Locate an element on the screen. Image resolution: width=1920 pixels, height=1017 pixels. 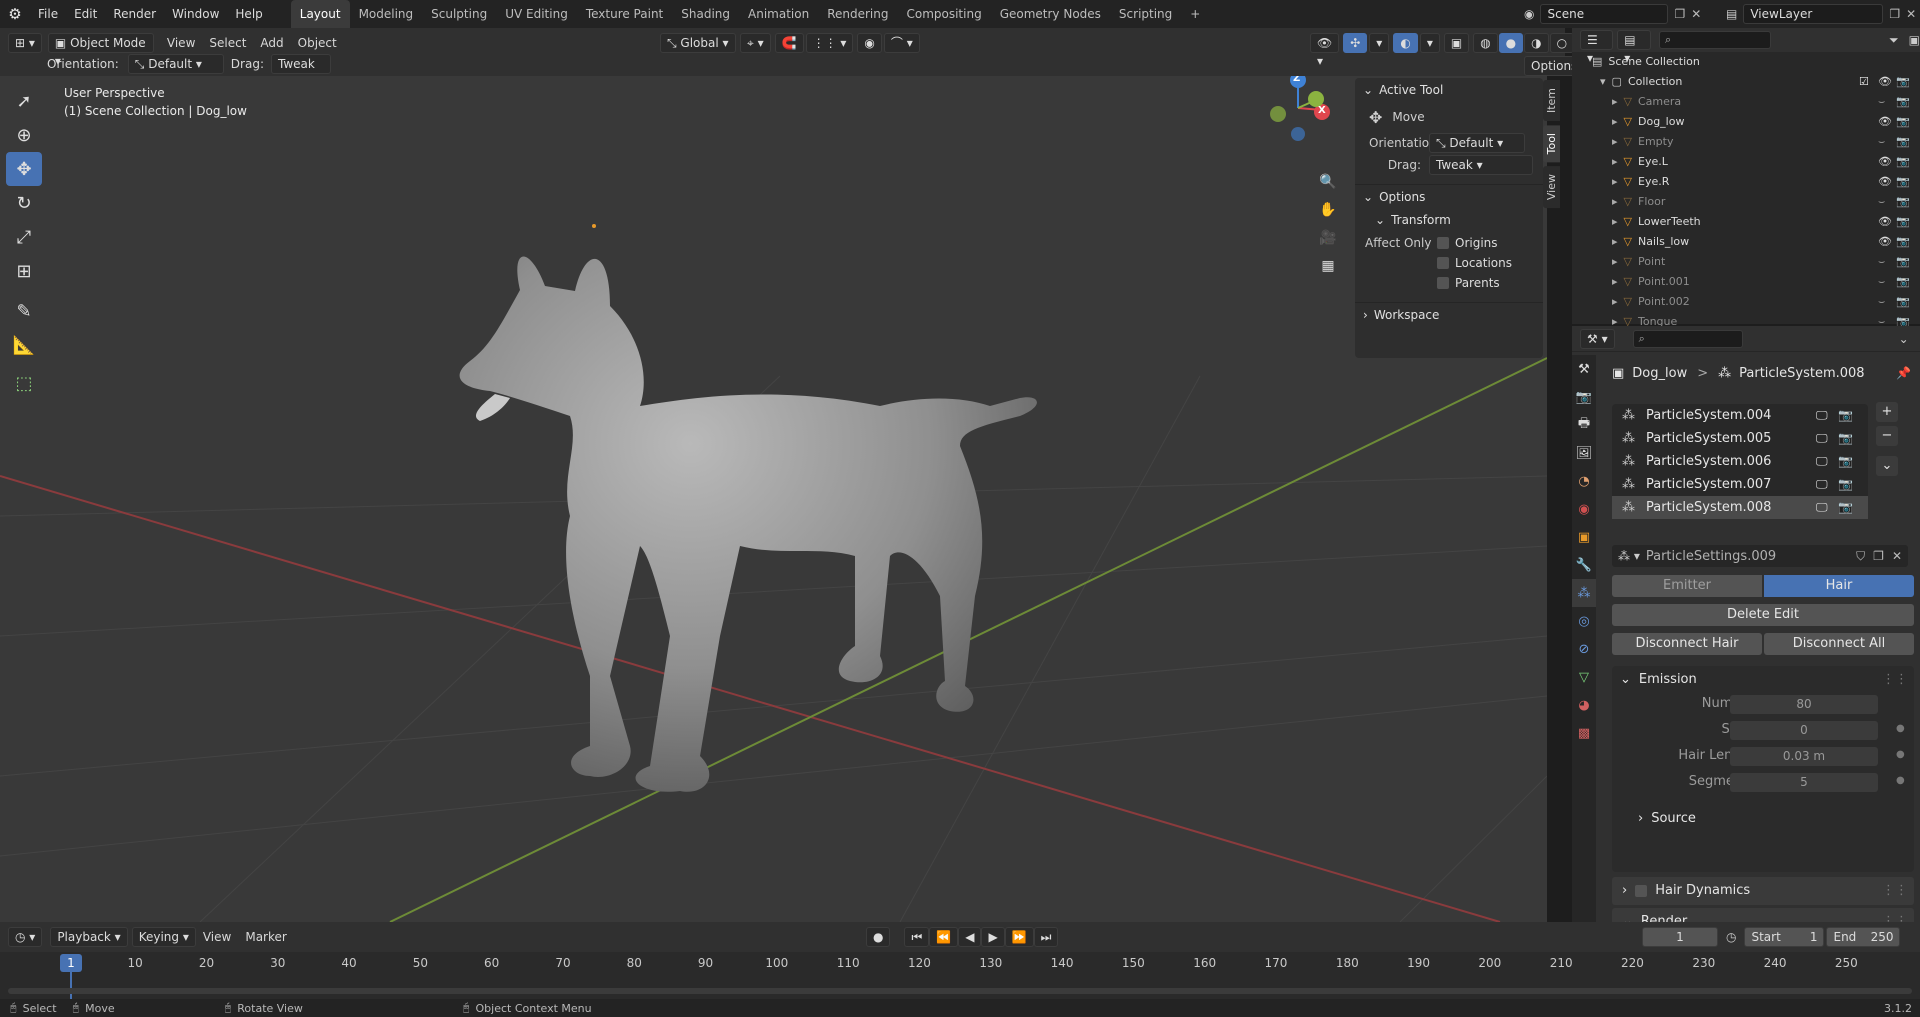
outliner-editor-type-icon: ☰ ▾ is located at coordinates (1597, 47).